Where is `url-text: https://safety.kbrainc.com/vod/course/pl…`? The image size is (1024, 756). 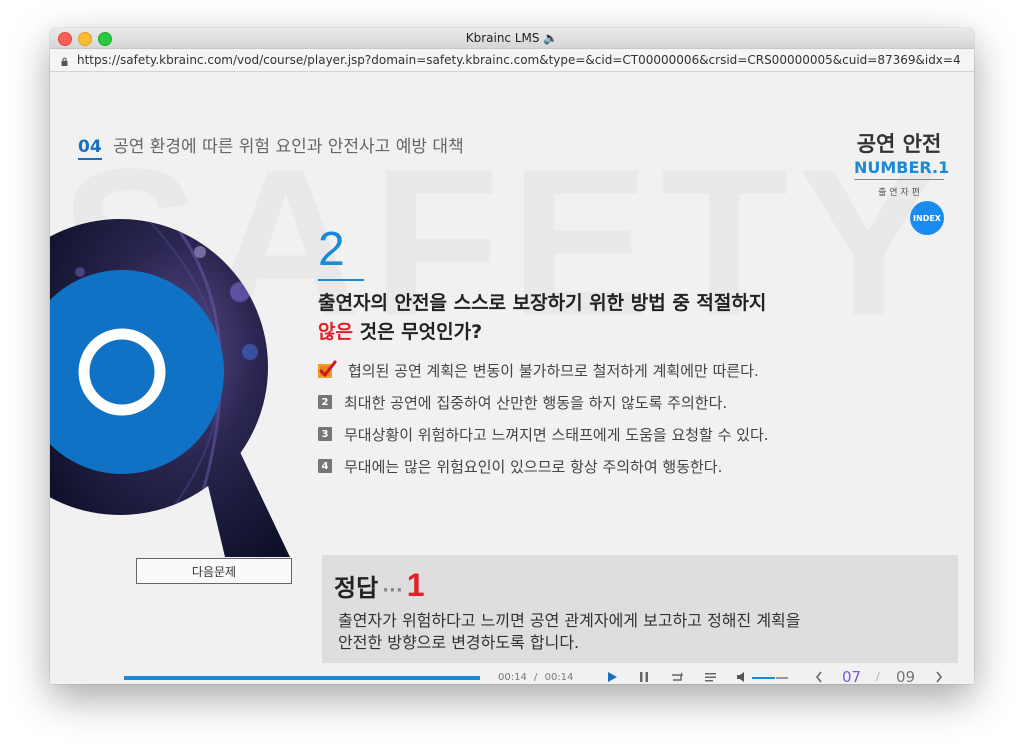 url-text: https://safety.kbrainc.com/vod/course/pl… is located at coordinates (519, 60).